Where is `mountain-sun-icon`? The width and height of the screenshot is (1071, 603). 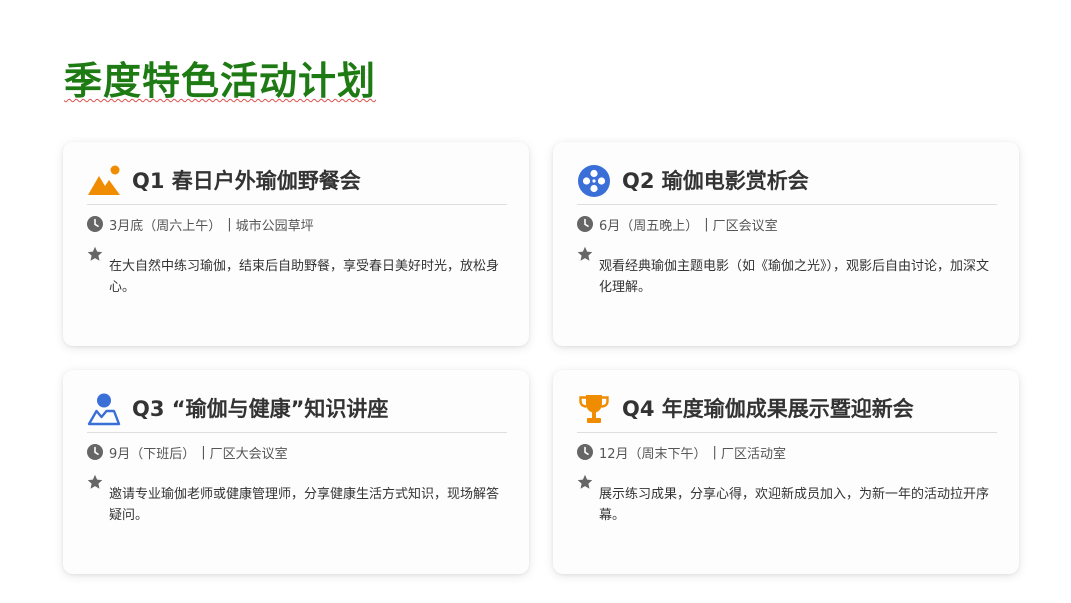 mountain-sun-icon is located at coordinates (104, 181).